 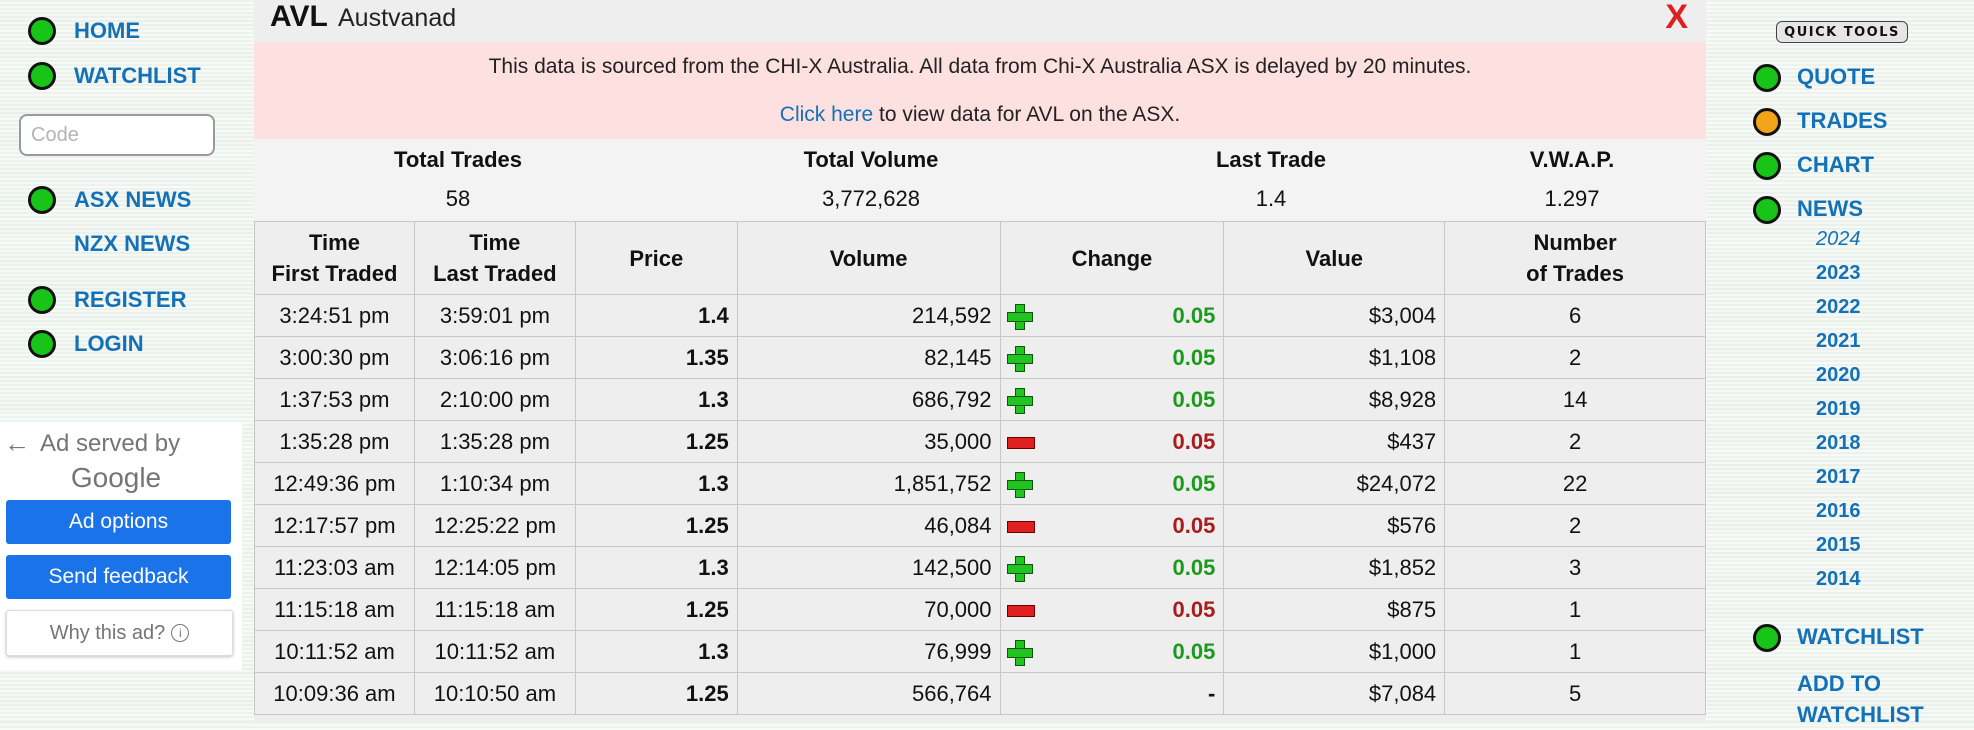 I want to click on cell-time-first-traded: 10:11:52 am, so click(x=334, y=651).